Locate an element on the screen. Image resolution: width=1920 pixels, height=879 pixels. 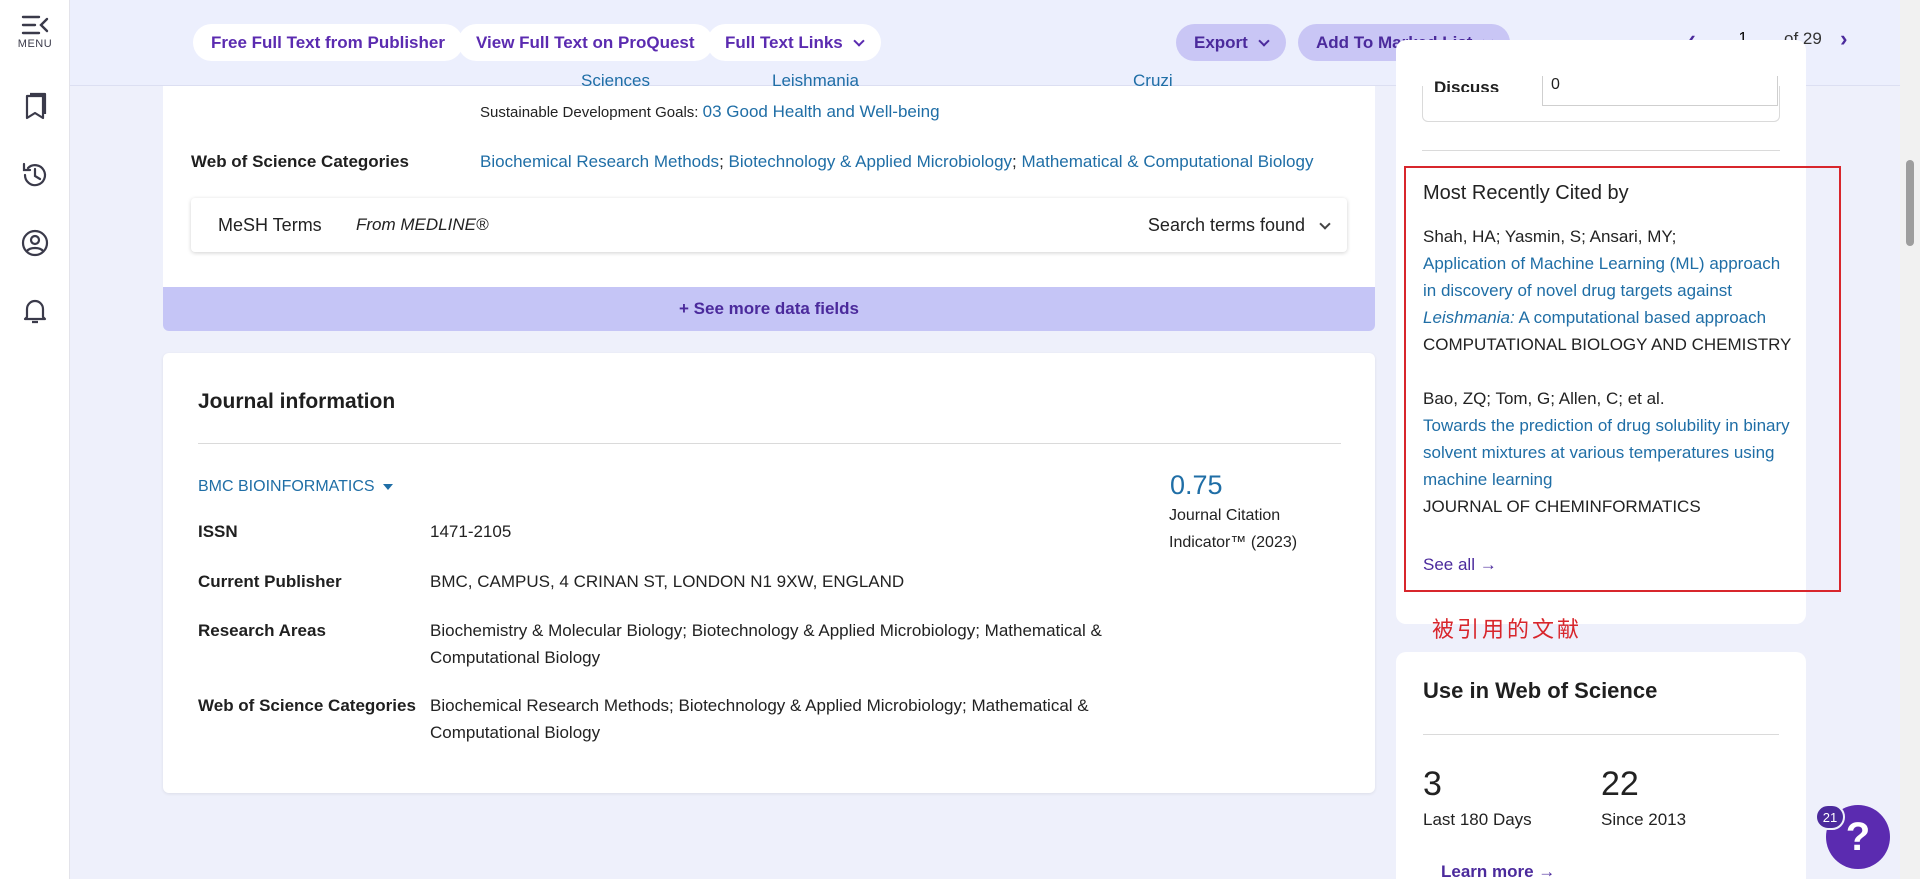
usage-count: 3 is located at coordinates (1432, 784).